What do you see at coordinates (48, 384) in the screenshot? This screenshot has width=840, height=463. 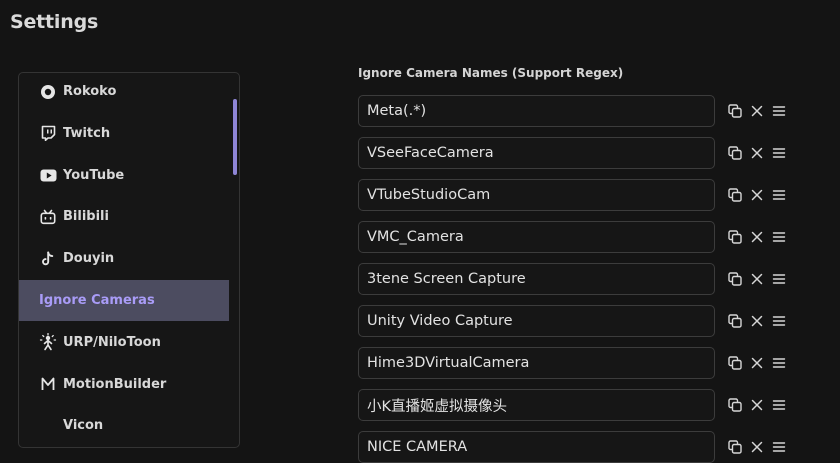 I see `motionbuilder-icon` at bounding box center [48, 384].